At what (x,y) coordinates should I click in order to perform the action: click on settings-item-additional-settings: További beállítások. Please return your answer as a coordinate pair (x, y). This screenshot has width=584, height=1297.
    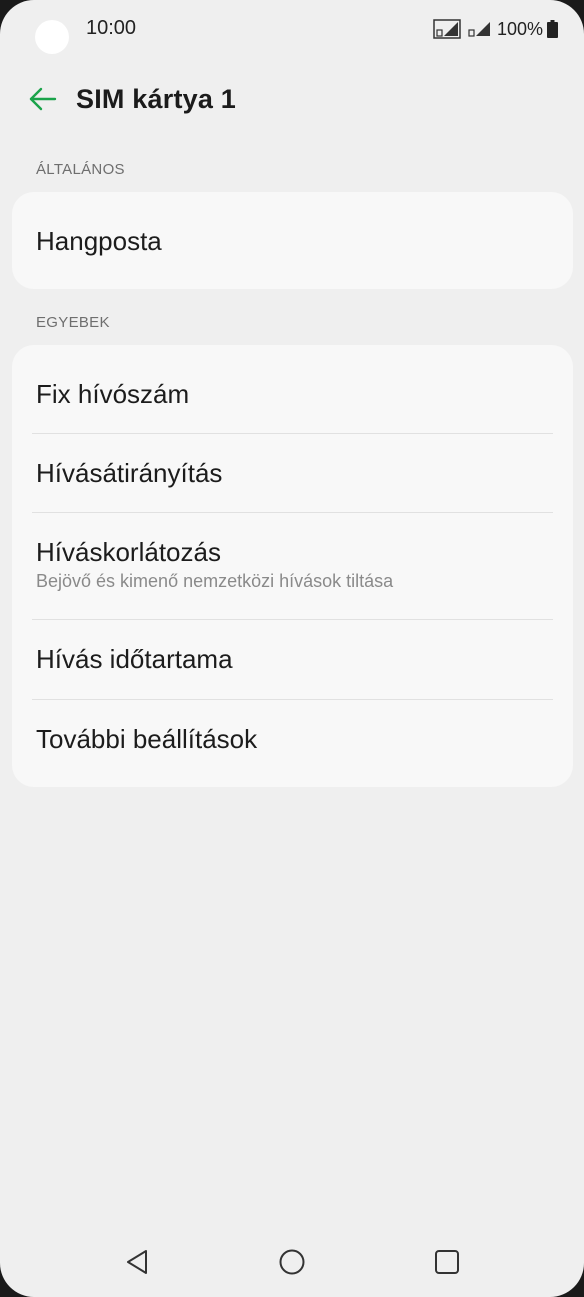
    Looking at the image, I should click on (292, 743).